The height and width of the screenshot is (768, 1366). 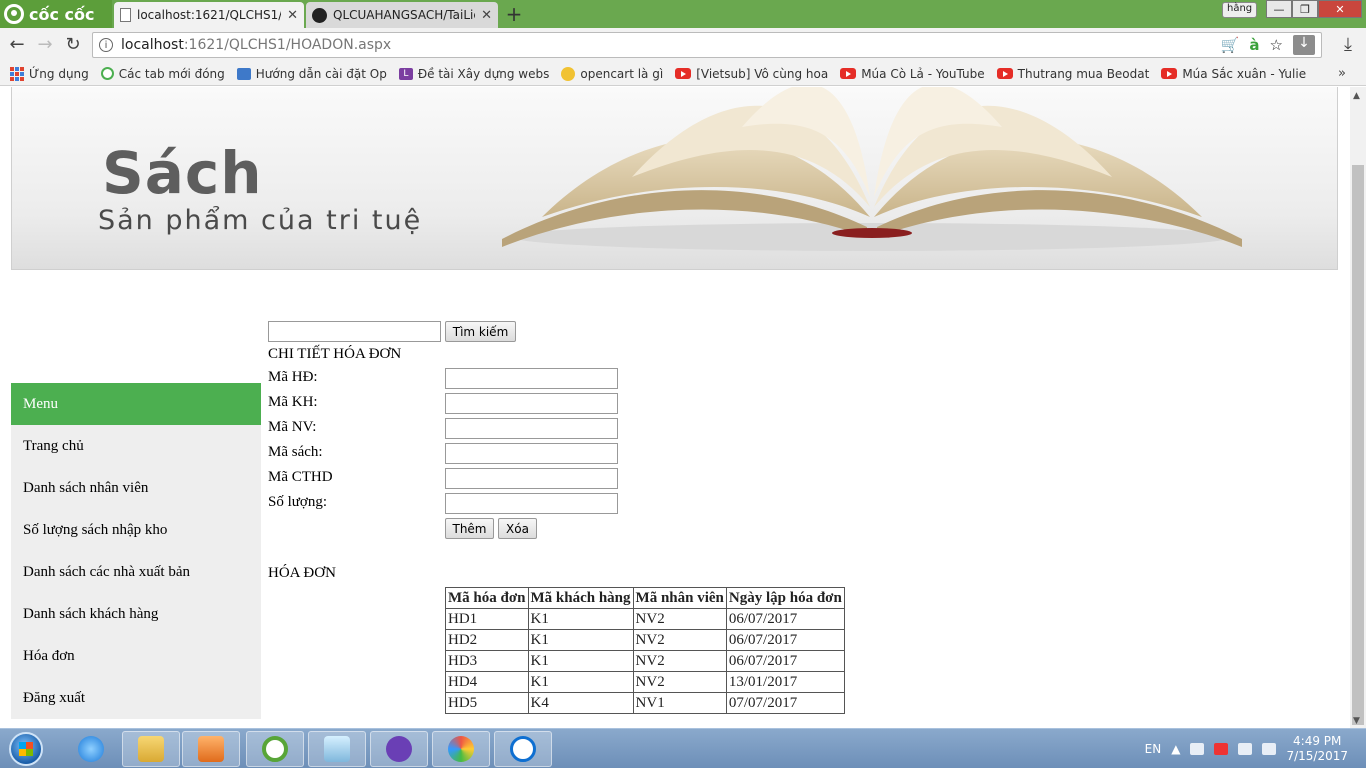 I want to click on table-cell: HD3, so click(x=487, y=661).